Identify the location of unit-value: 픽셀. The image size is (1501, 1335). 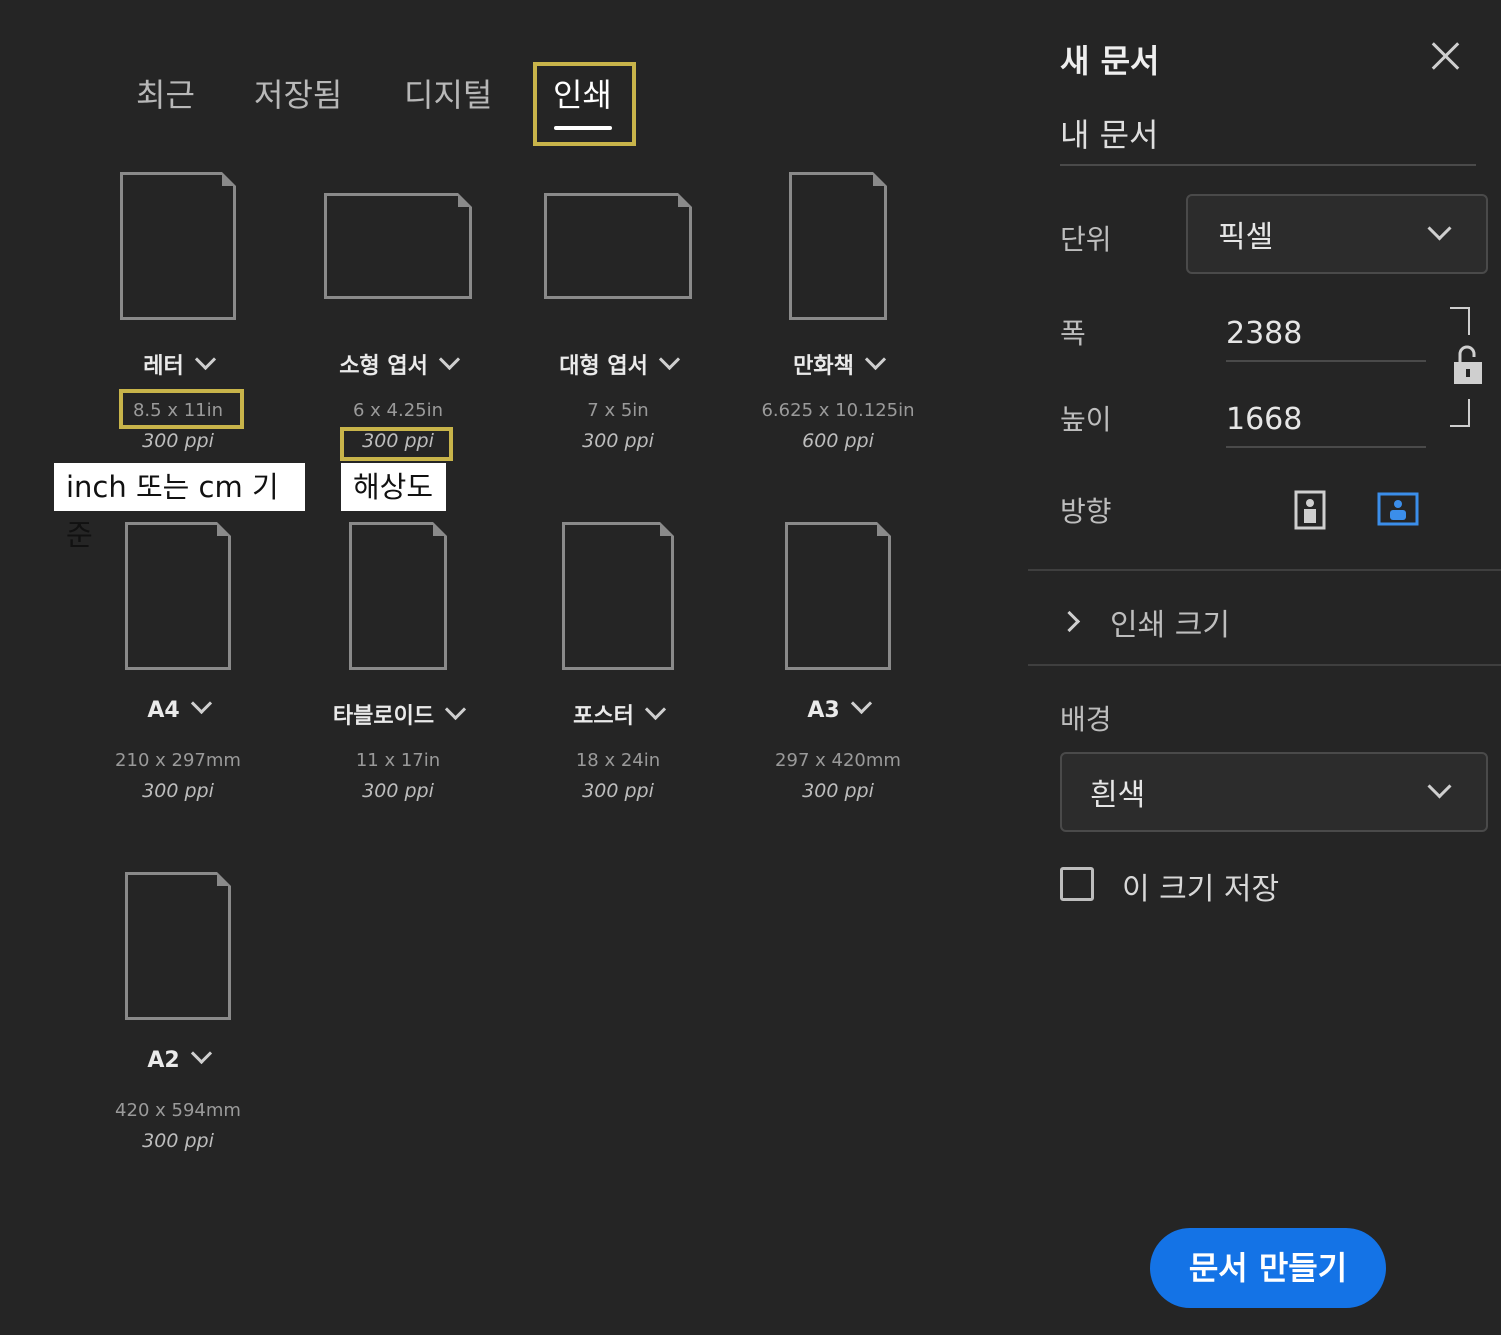
(1246, 237).